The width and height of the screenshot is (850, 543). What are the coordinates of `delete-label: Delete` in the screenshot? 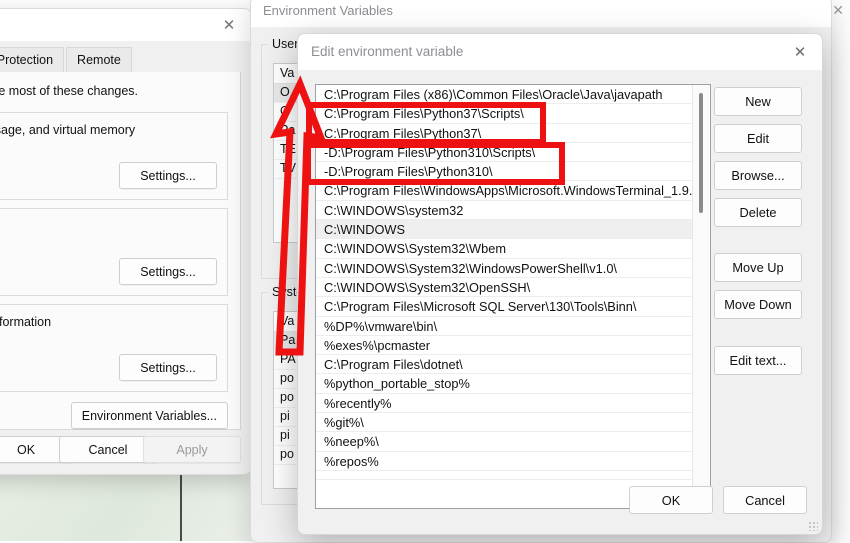 It's located at (758, 212).